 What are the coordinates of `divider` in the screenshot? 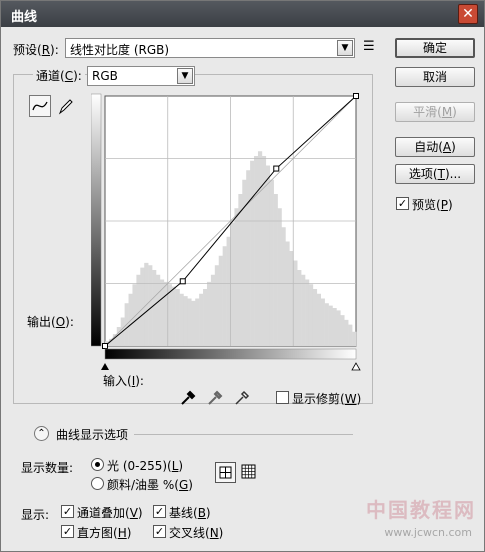 It's located at (243, 434).